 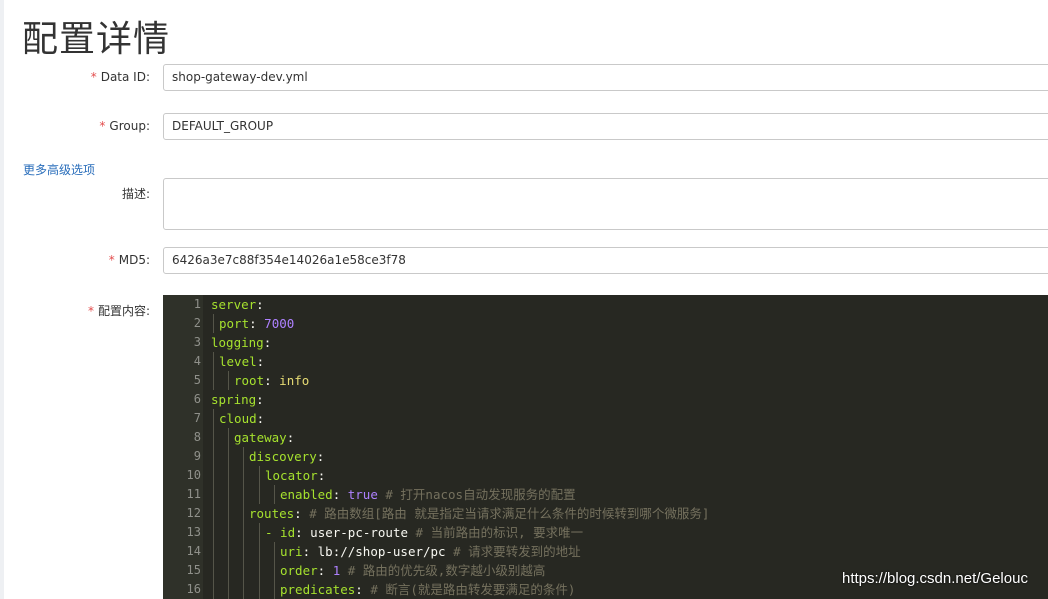 What do you see at coordinates (428, 589) in the screenshot?
I see `code-text: predicates: # 断言(就是路由转发要满足的条件)` at bounding box center [428, 589].